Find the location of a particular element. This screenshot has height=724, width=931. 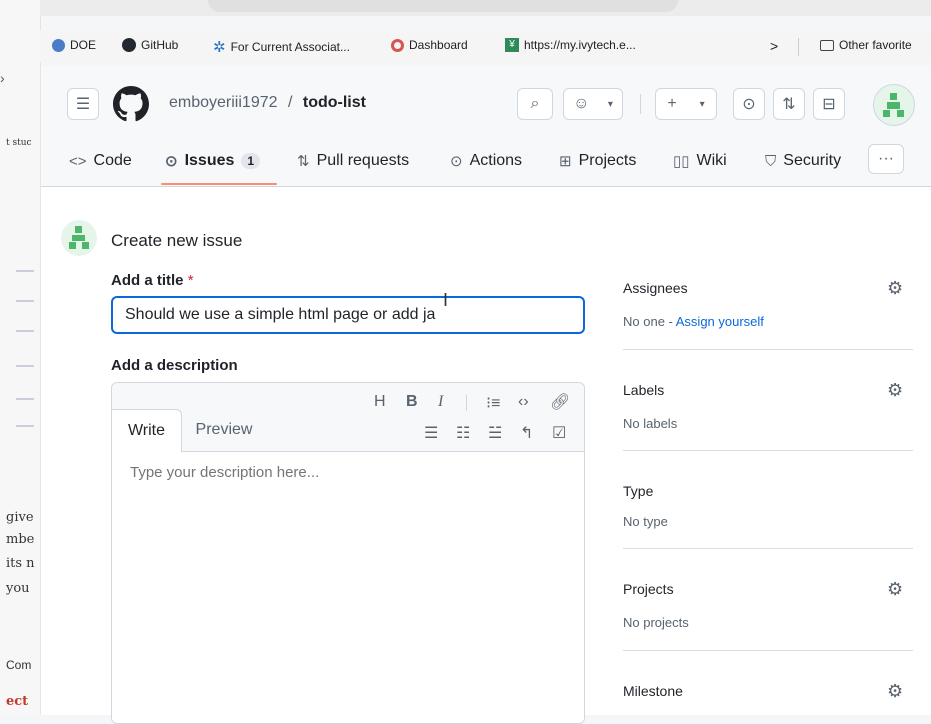

bookmarks-overflow-button: > is located at coordinates (774, 46).